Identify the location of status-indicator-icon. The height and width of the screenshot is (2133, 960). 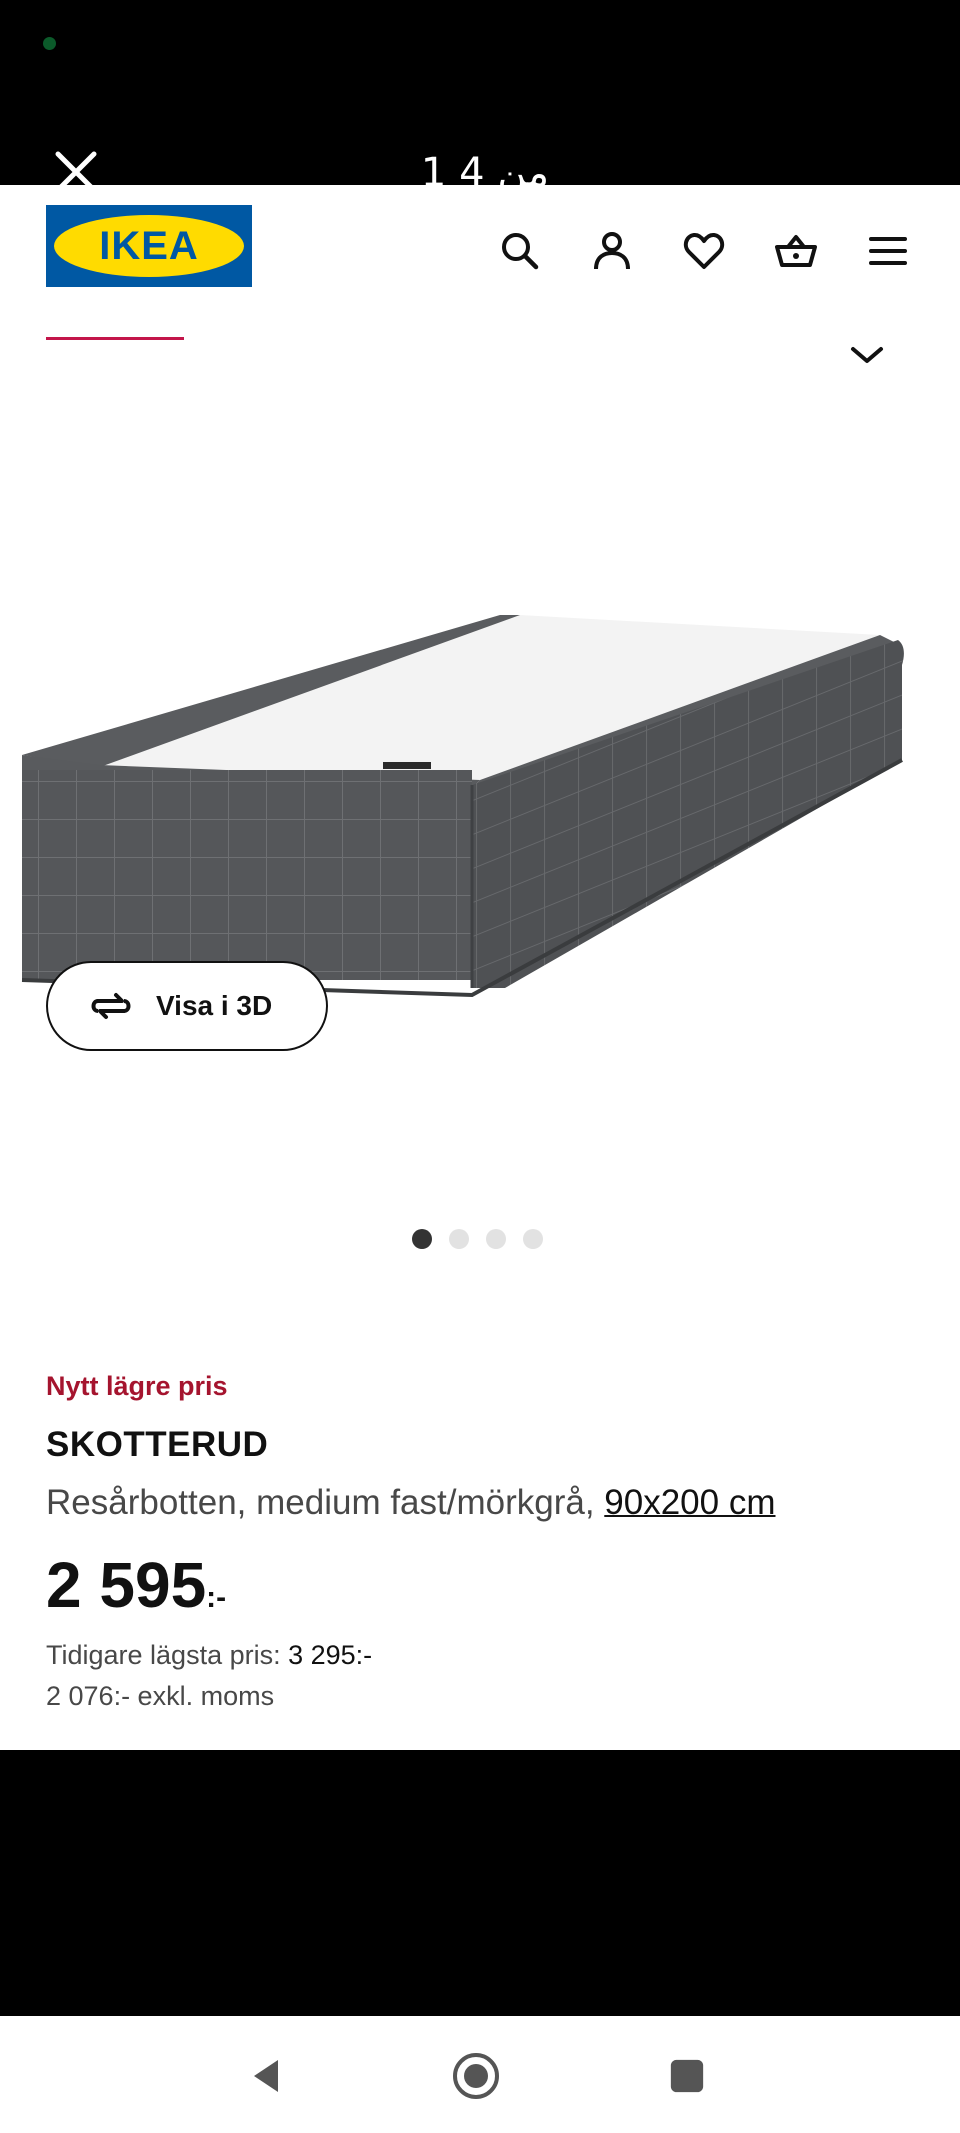
(49, 43).